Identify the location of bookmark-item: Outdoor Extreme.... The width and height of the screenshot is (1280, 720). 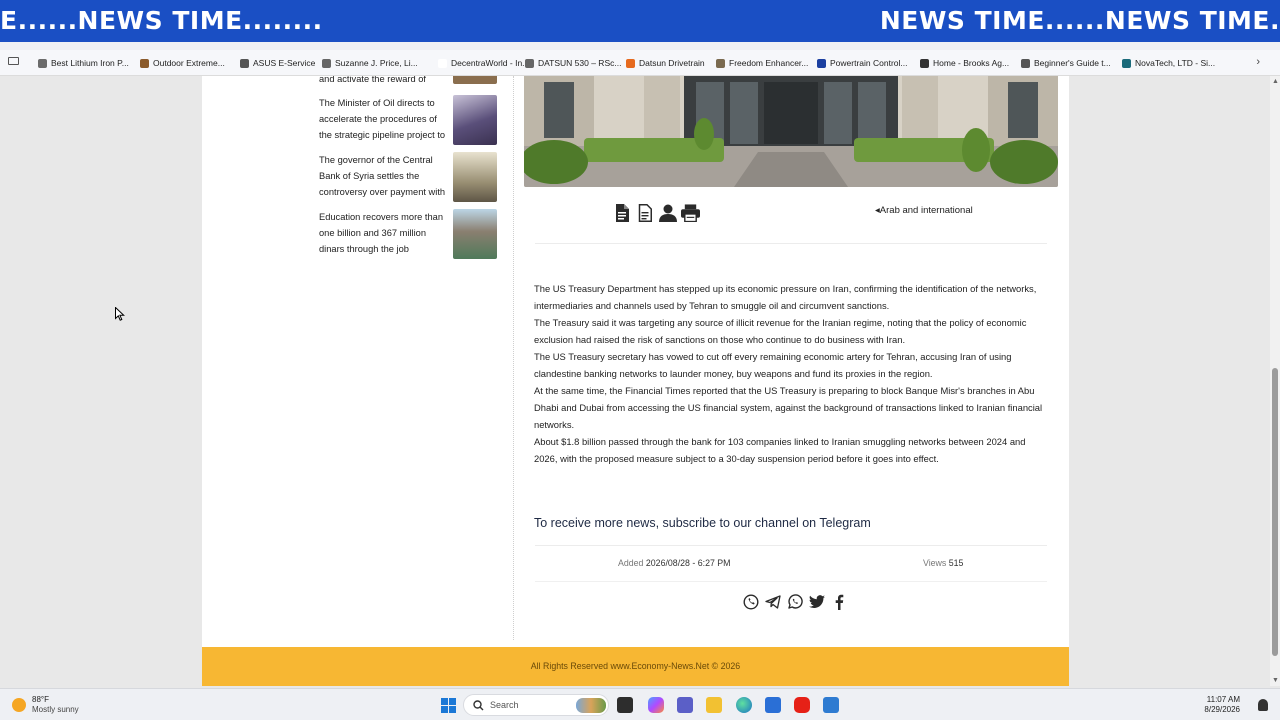
(182, 63).